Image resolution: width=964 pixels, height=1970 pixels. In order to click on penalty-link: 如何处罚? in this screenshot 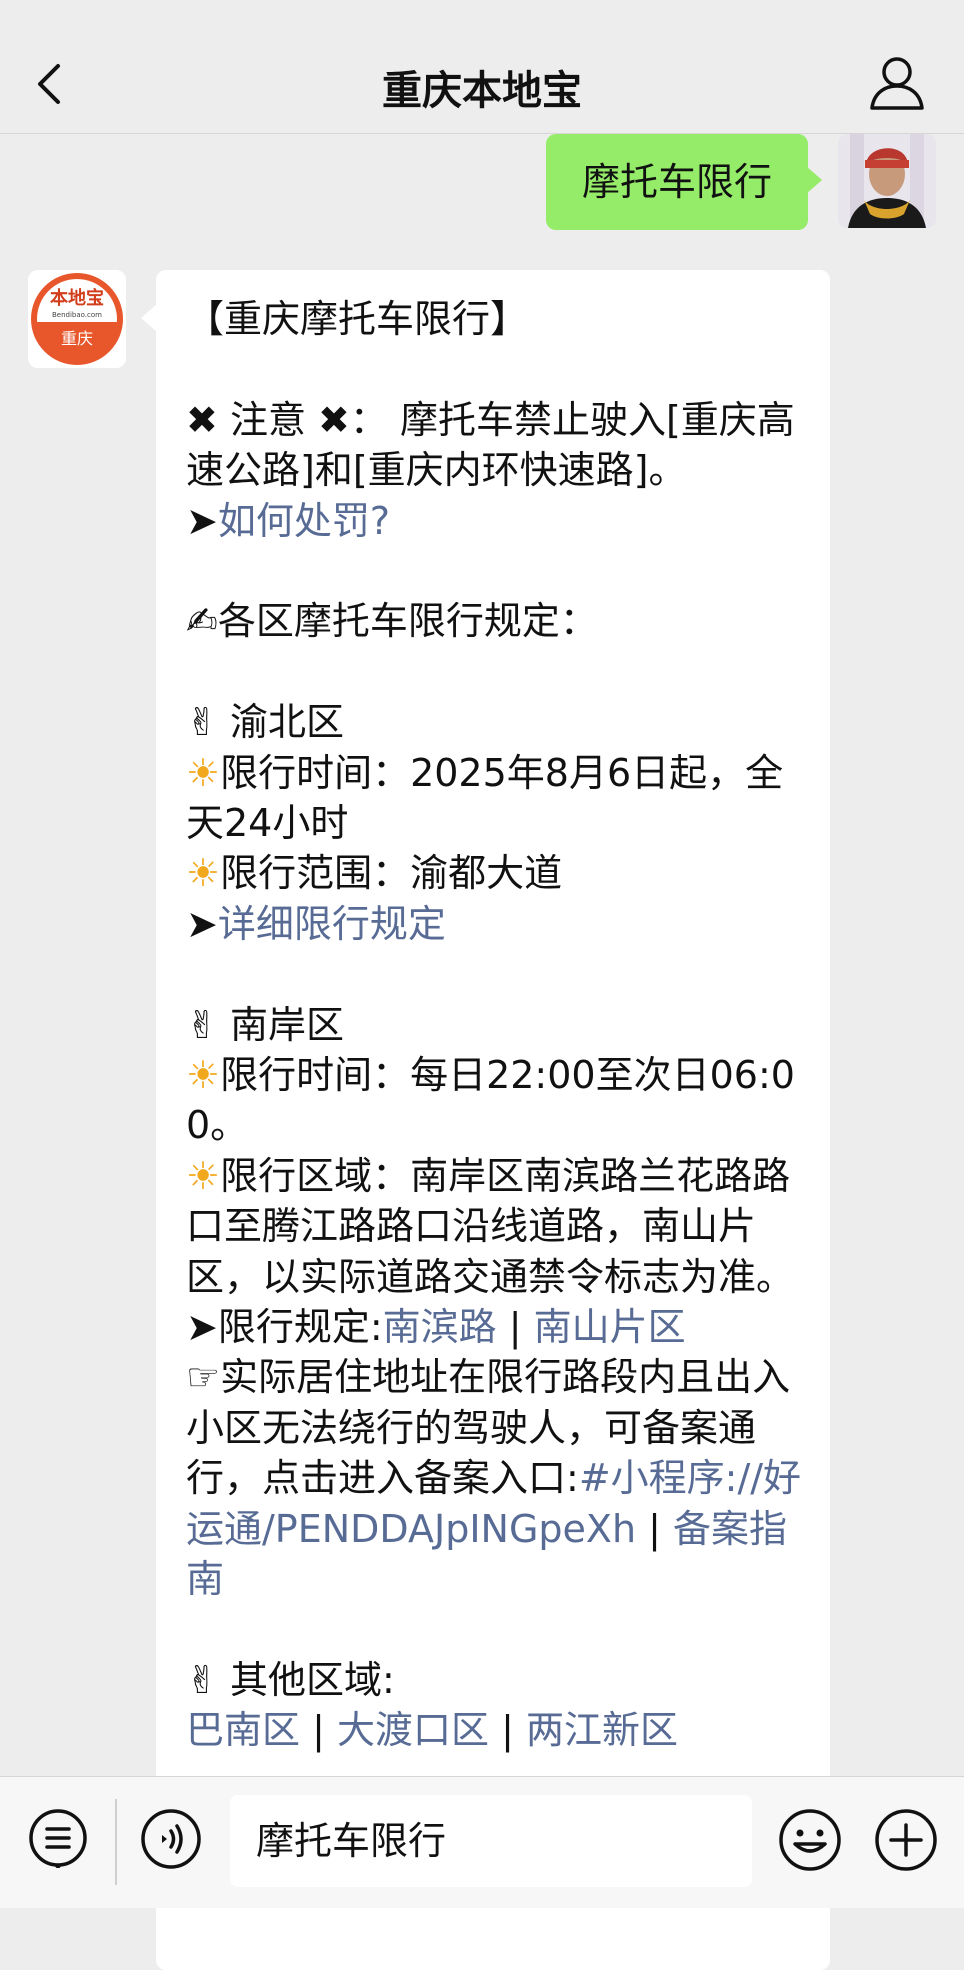, I will do `click(304, 521)`.